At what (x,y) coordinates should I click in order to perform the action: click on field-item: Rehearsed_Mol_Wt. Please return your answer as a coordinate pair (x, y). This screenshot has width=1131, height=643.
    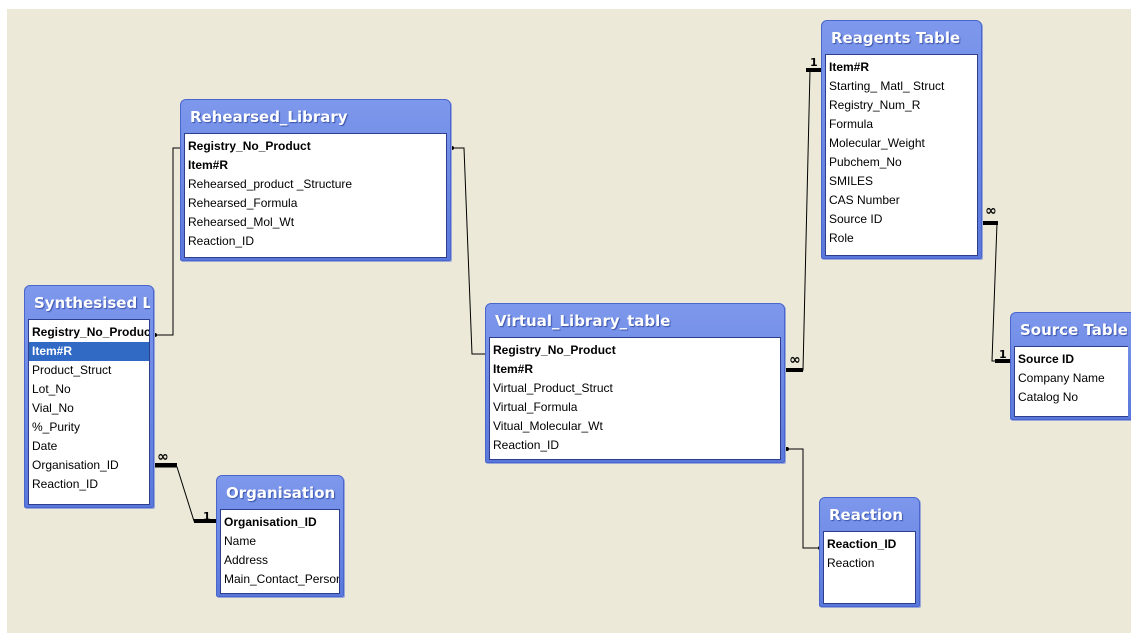
    Looking at the image, I should click on (315, 222).